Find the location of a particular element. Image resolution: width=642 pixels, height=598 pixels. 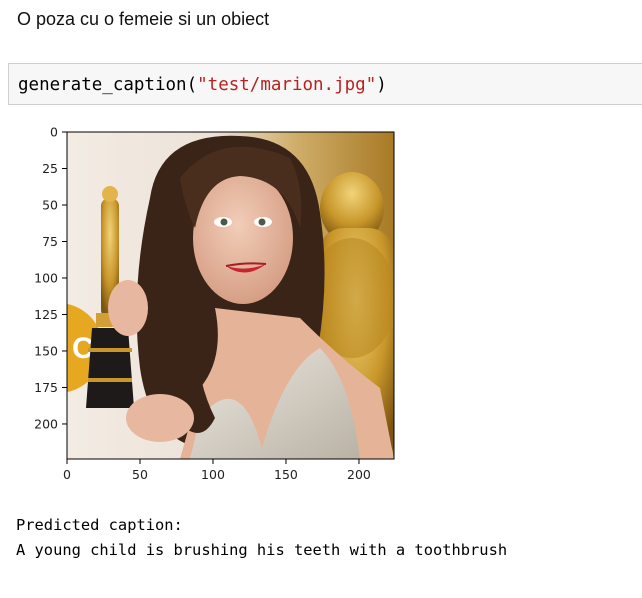

x-axis-ticks: 0 50 100 150 200 is located at coordinates (217, 470).